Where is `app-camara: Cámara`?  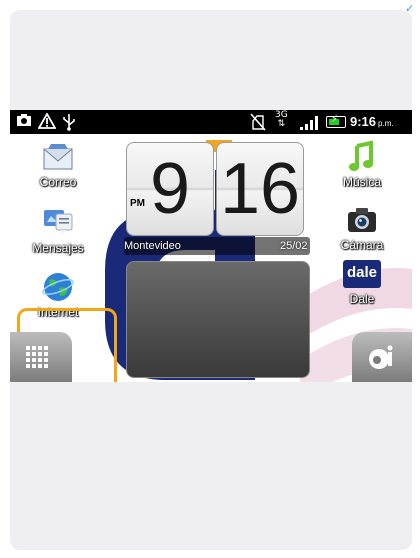
app-camara: Cámara is located at coordinates (362, 227).